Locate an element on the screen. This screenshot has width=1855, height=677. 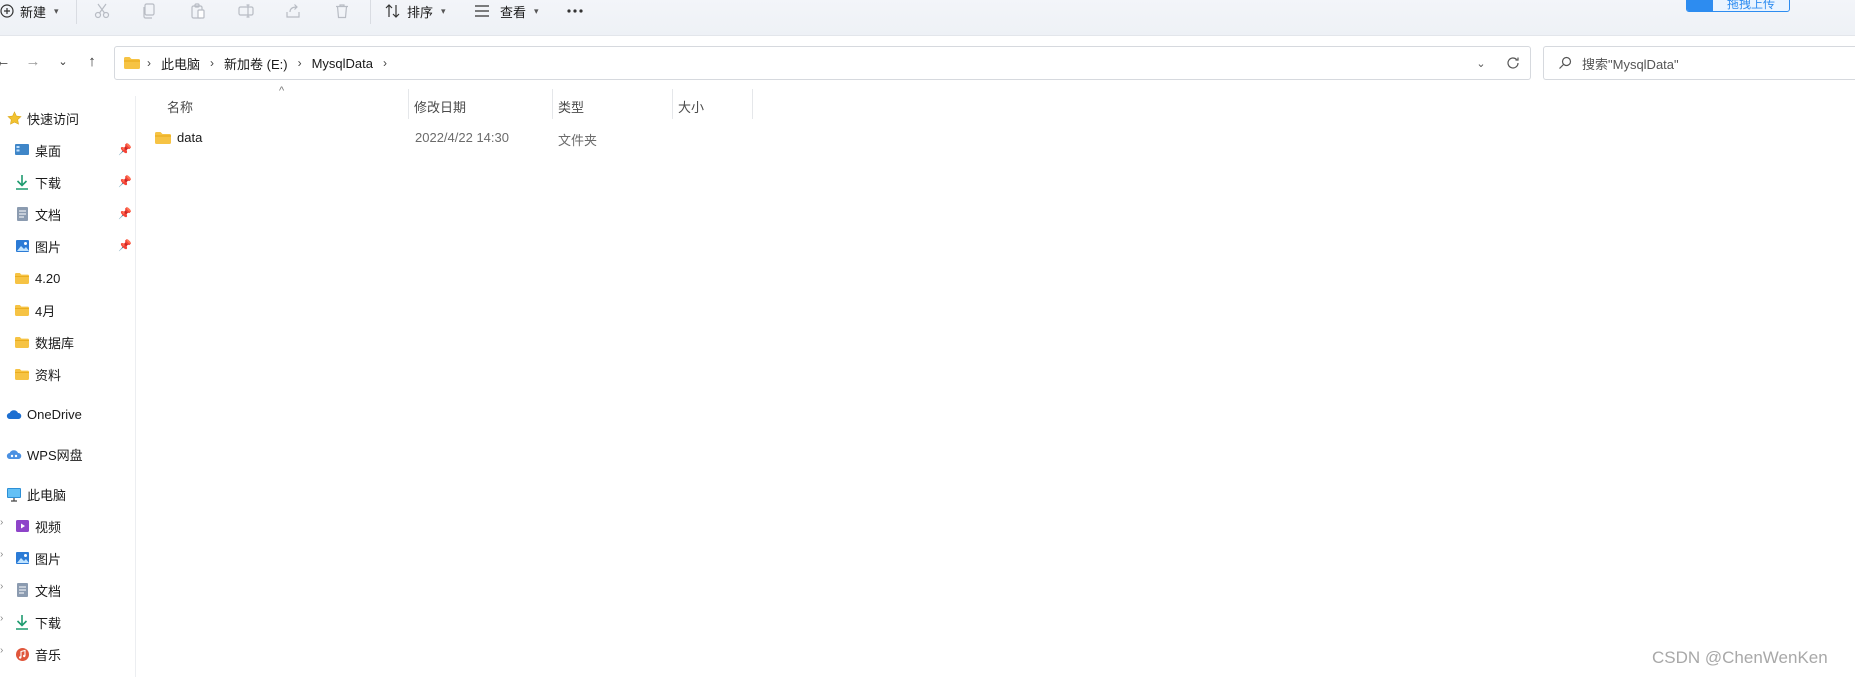
sidebar-item-label: 桌面 is located at coordinates (48, 151).